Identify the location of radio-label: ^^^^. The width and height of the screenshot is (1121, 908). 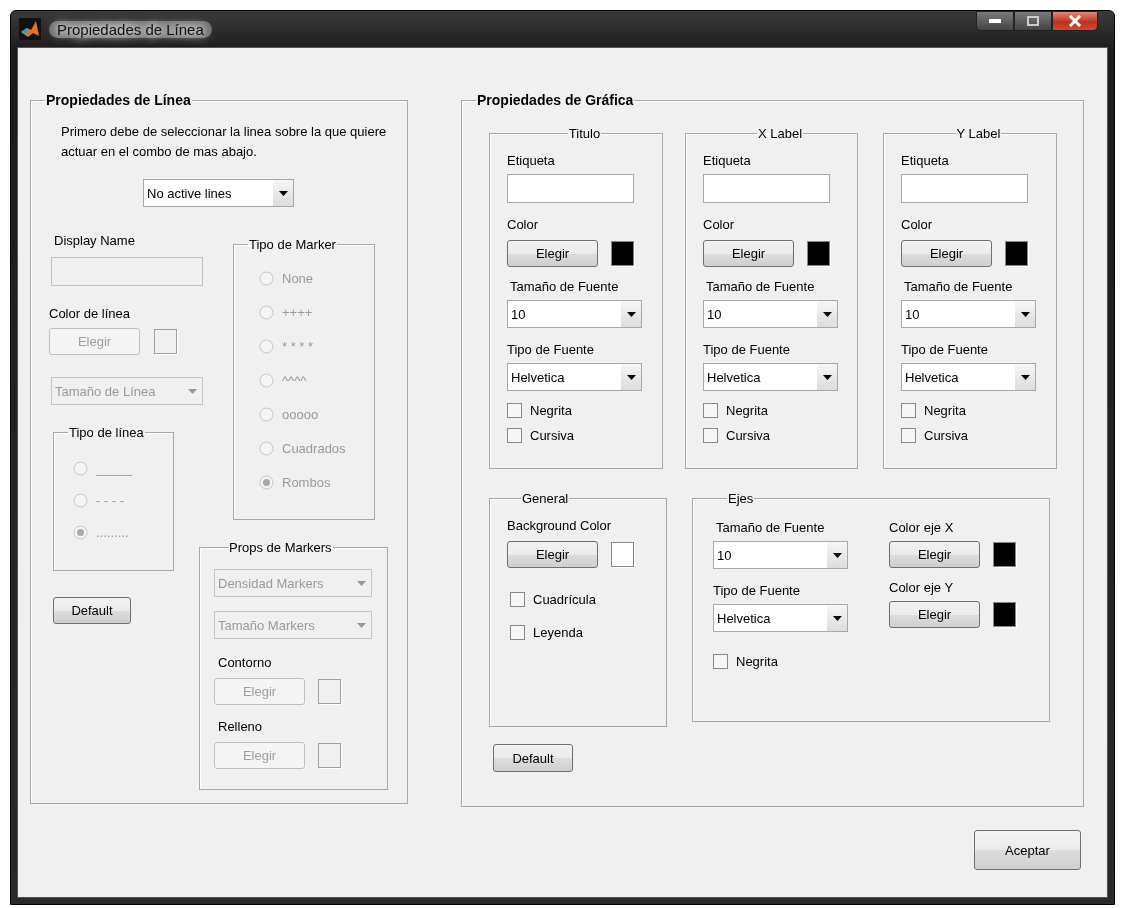
(294, 380).